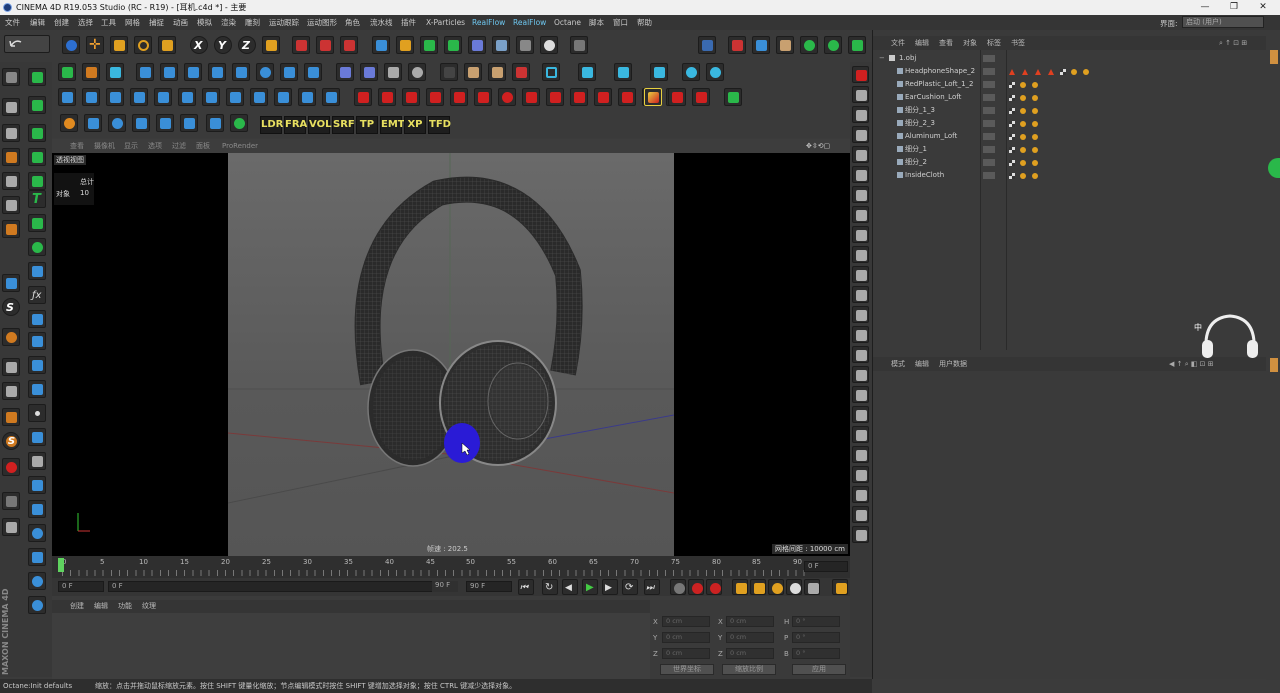 Image resolution: width=1280 pixels, height=693 pixels. Describe the element at coordinates (860, 214) in the screenshot. I see `rv-8-button` at that location.